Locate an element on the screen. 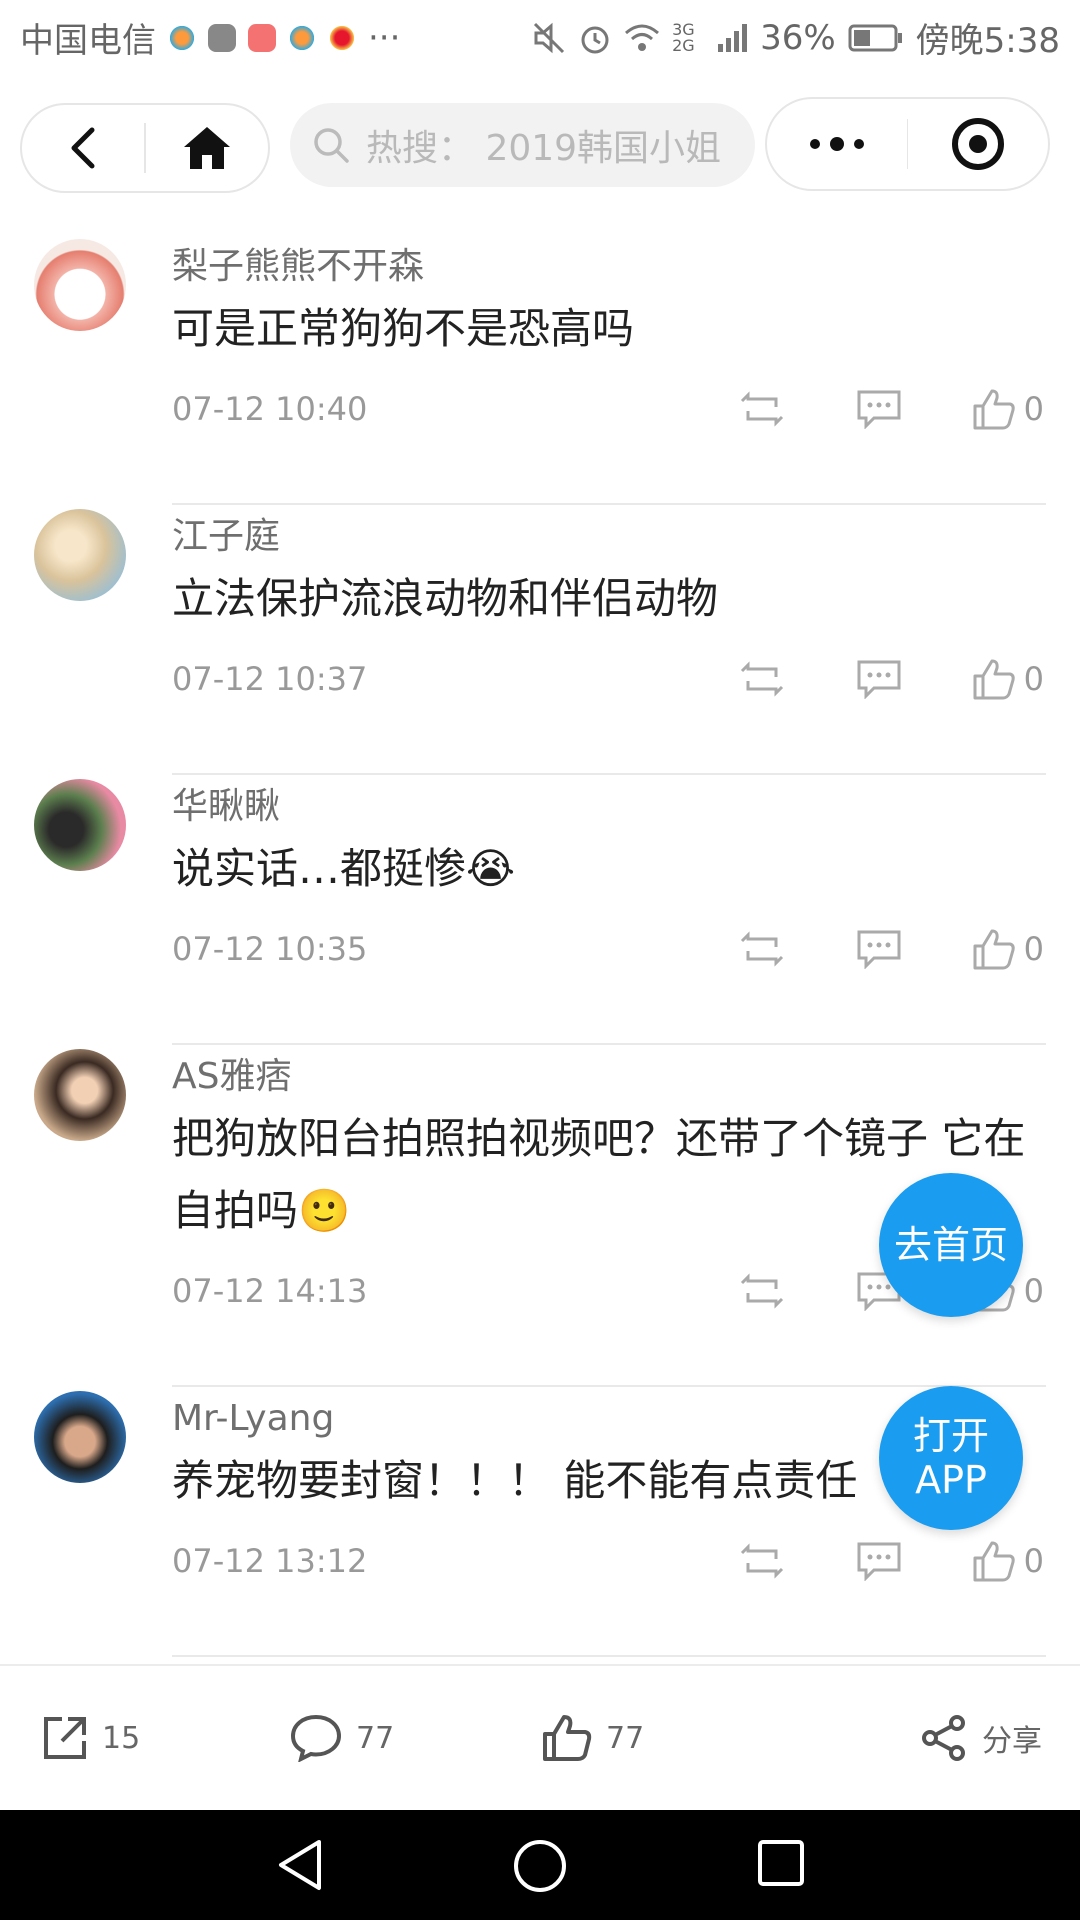 The width and height of the screenshot is (1080, 1920). more-button is located at coordinates (837, 144).